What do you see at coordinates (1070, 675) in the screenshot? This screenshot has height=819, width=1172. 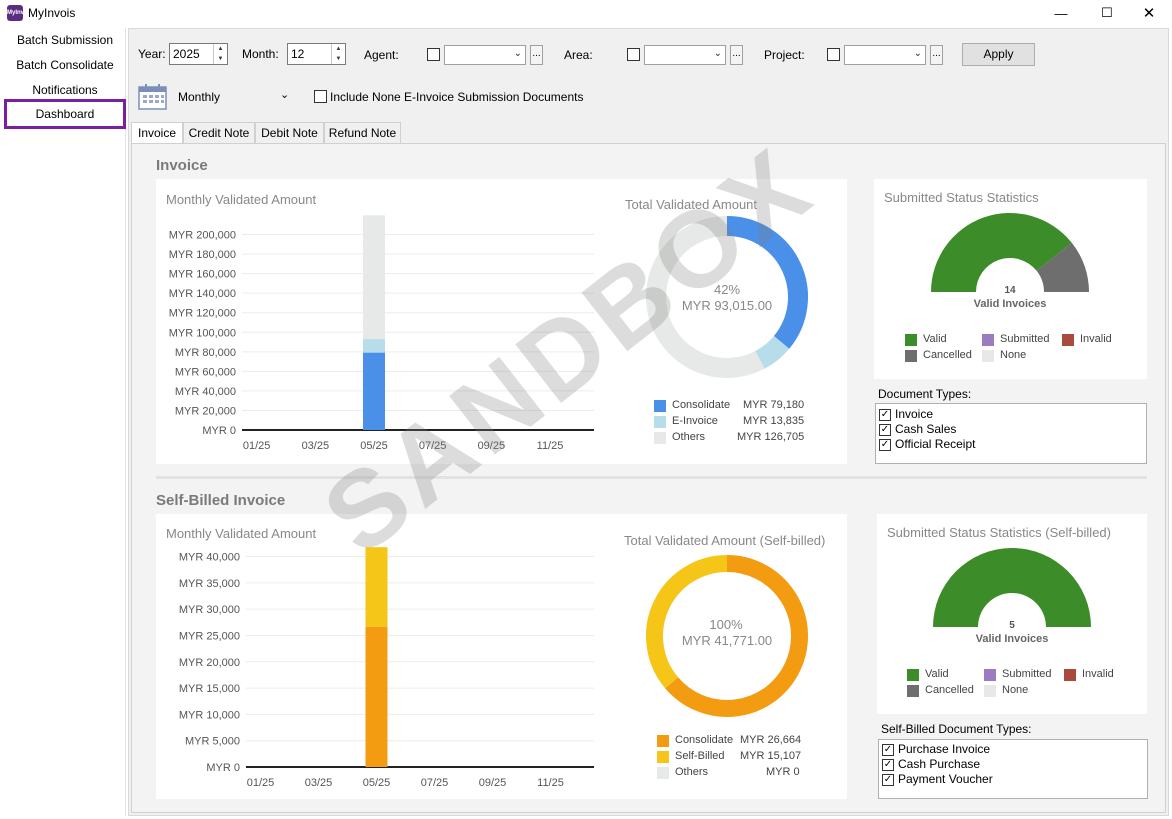 I see `sb-status-swatch-invalid` at bounding box center [1070, 675].